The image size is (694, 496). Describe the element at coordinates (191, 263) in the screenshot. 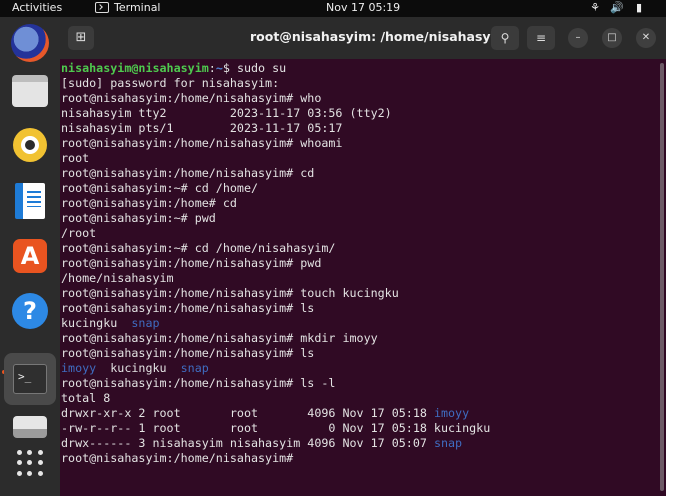

I see `terminal-text: root@nisahasyim:/home/nisahasyim# pwd` at that location.